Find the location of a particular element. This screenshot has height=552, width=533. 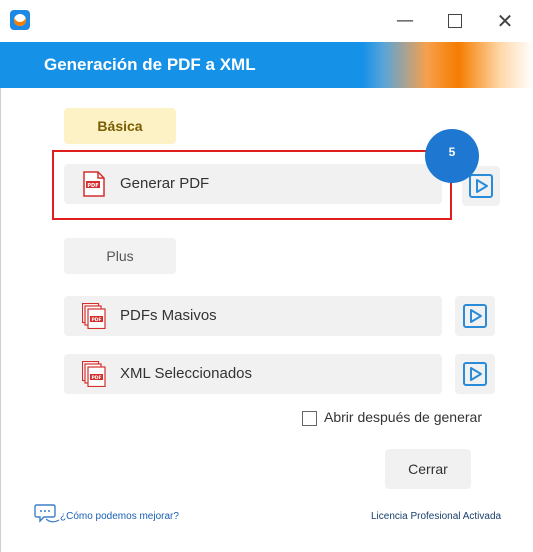

step-badge: 5 is located at coordinates (452, 156).